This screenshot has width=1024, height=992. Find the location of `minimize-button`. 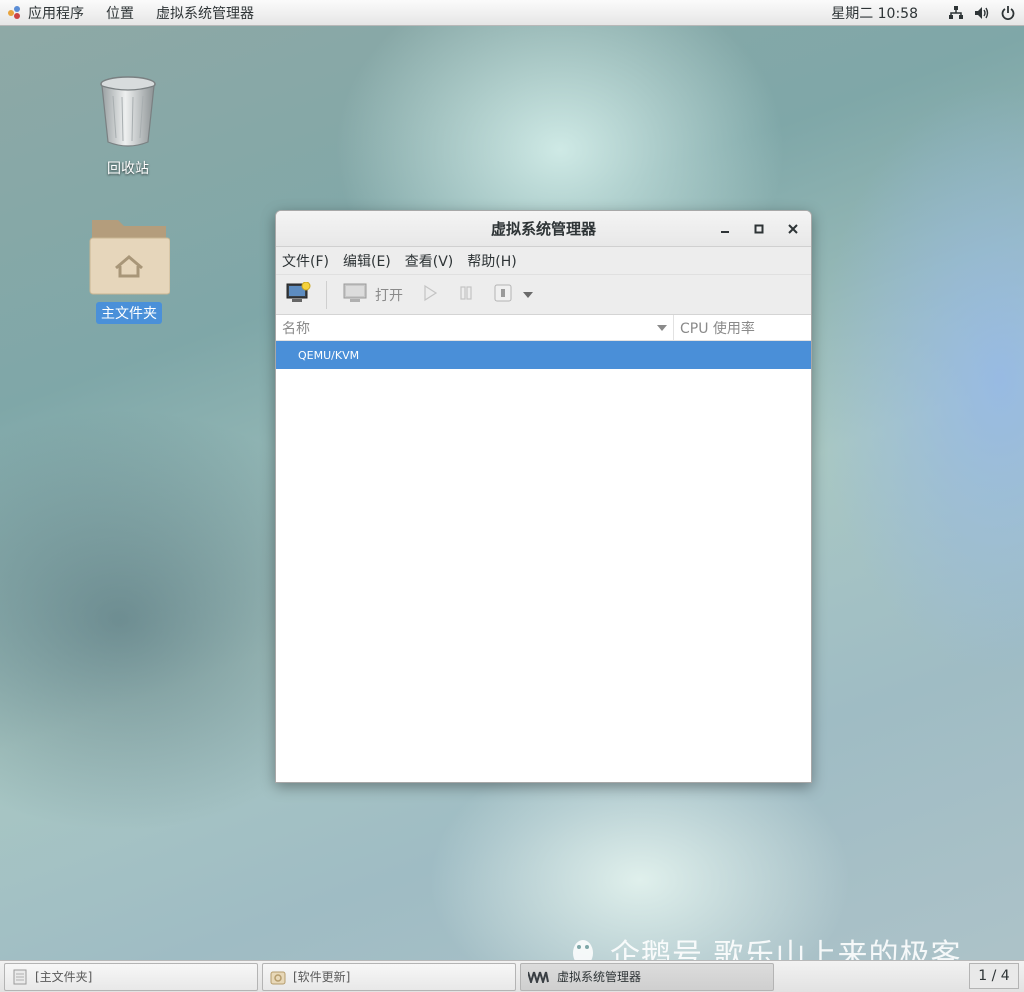

minimize-button is located at coordinates (725, 229).